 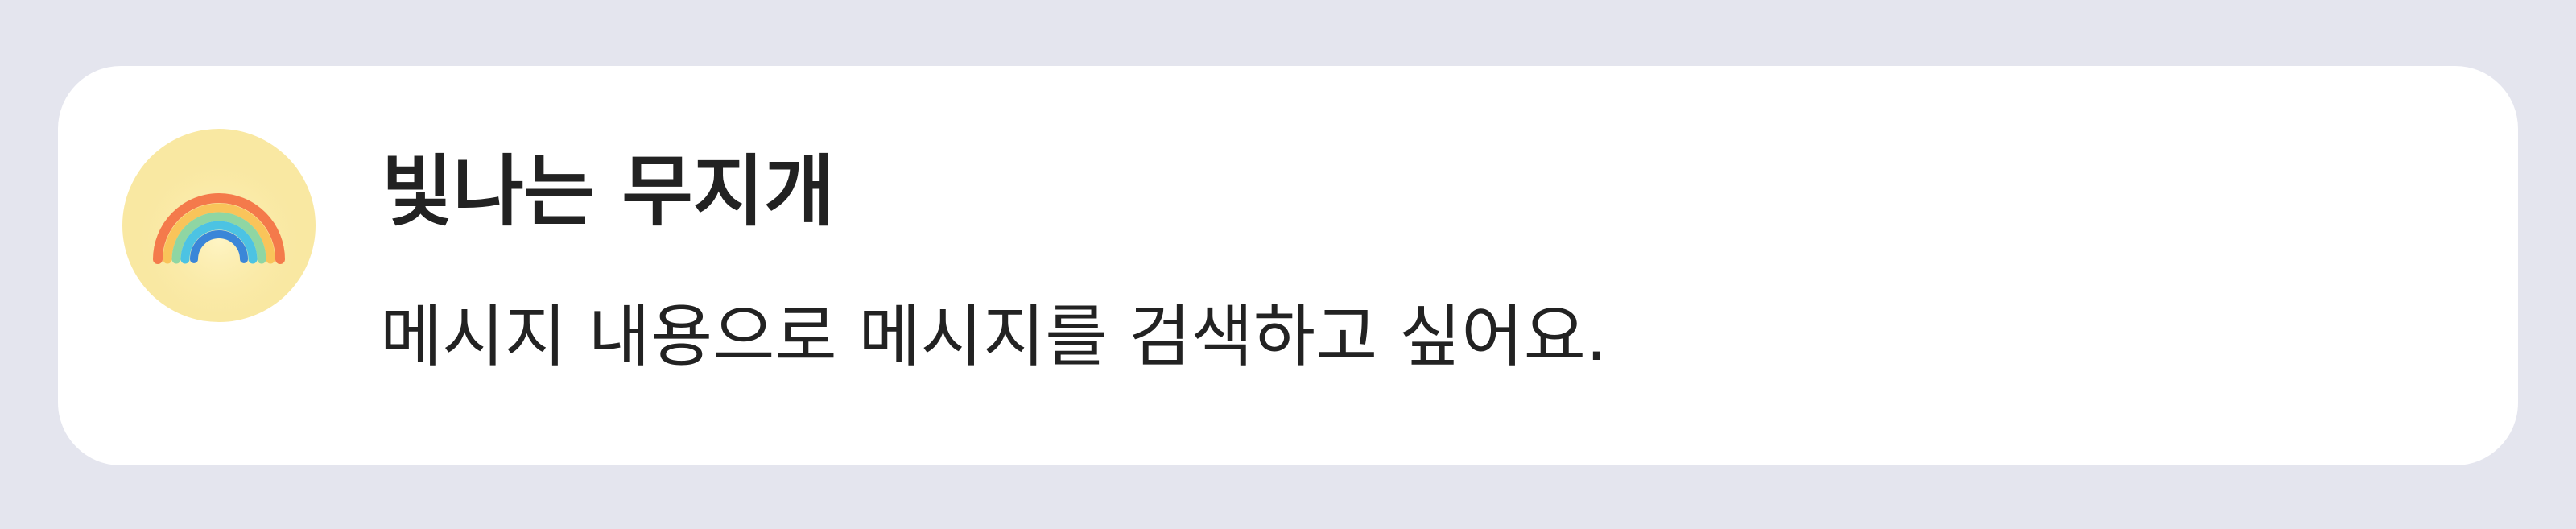 I want to click on avatar, so click(x=219, y=225).